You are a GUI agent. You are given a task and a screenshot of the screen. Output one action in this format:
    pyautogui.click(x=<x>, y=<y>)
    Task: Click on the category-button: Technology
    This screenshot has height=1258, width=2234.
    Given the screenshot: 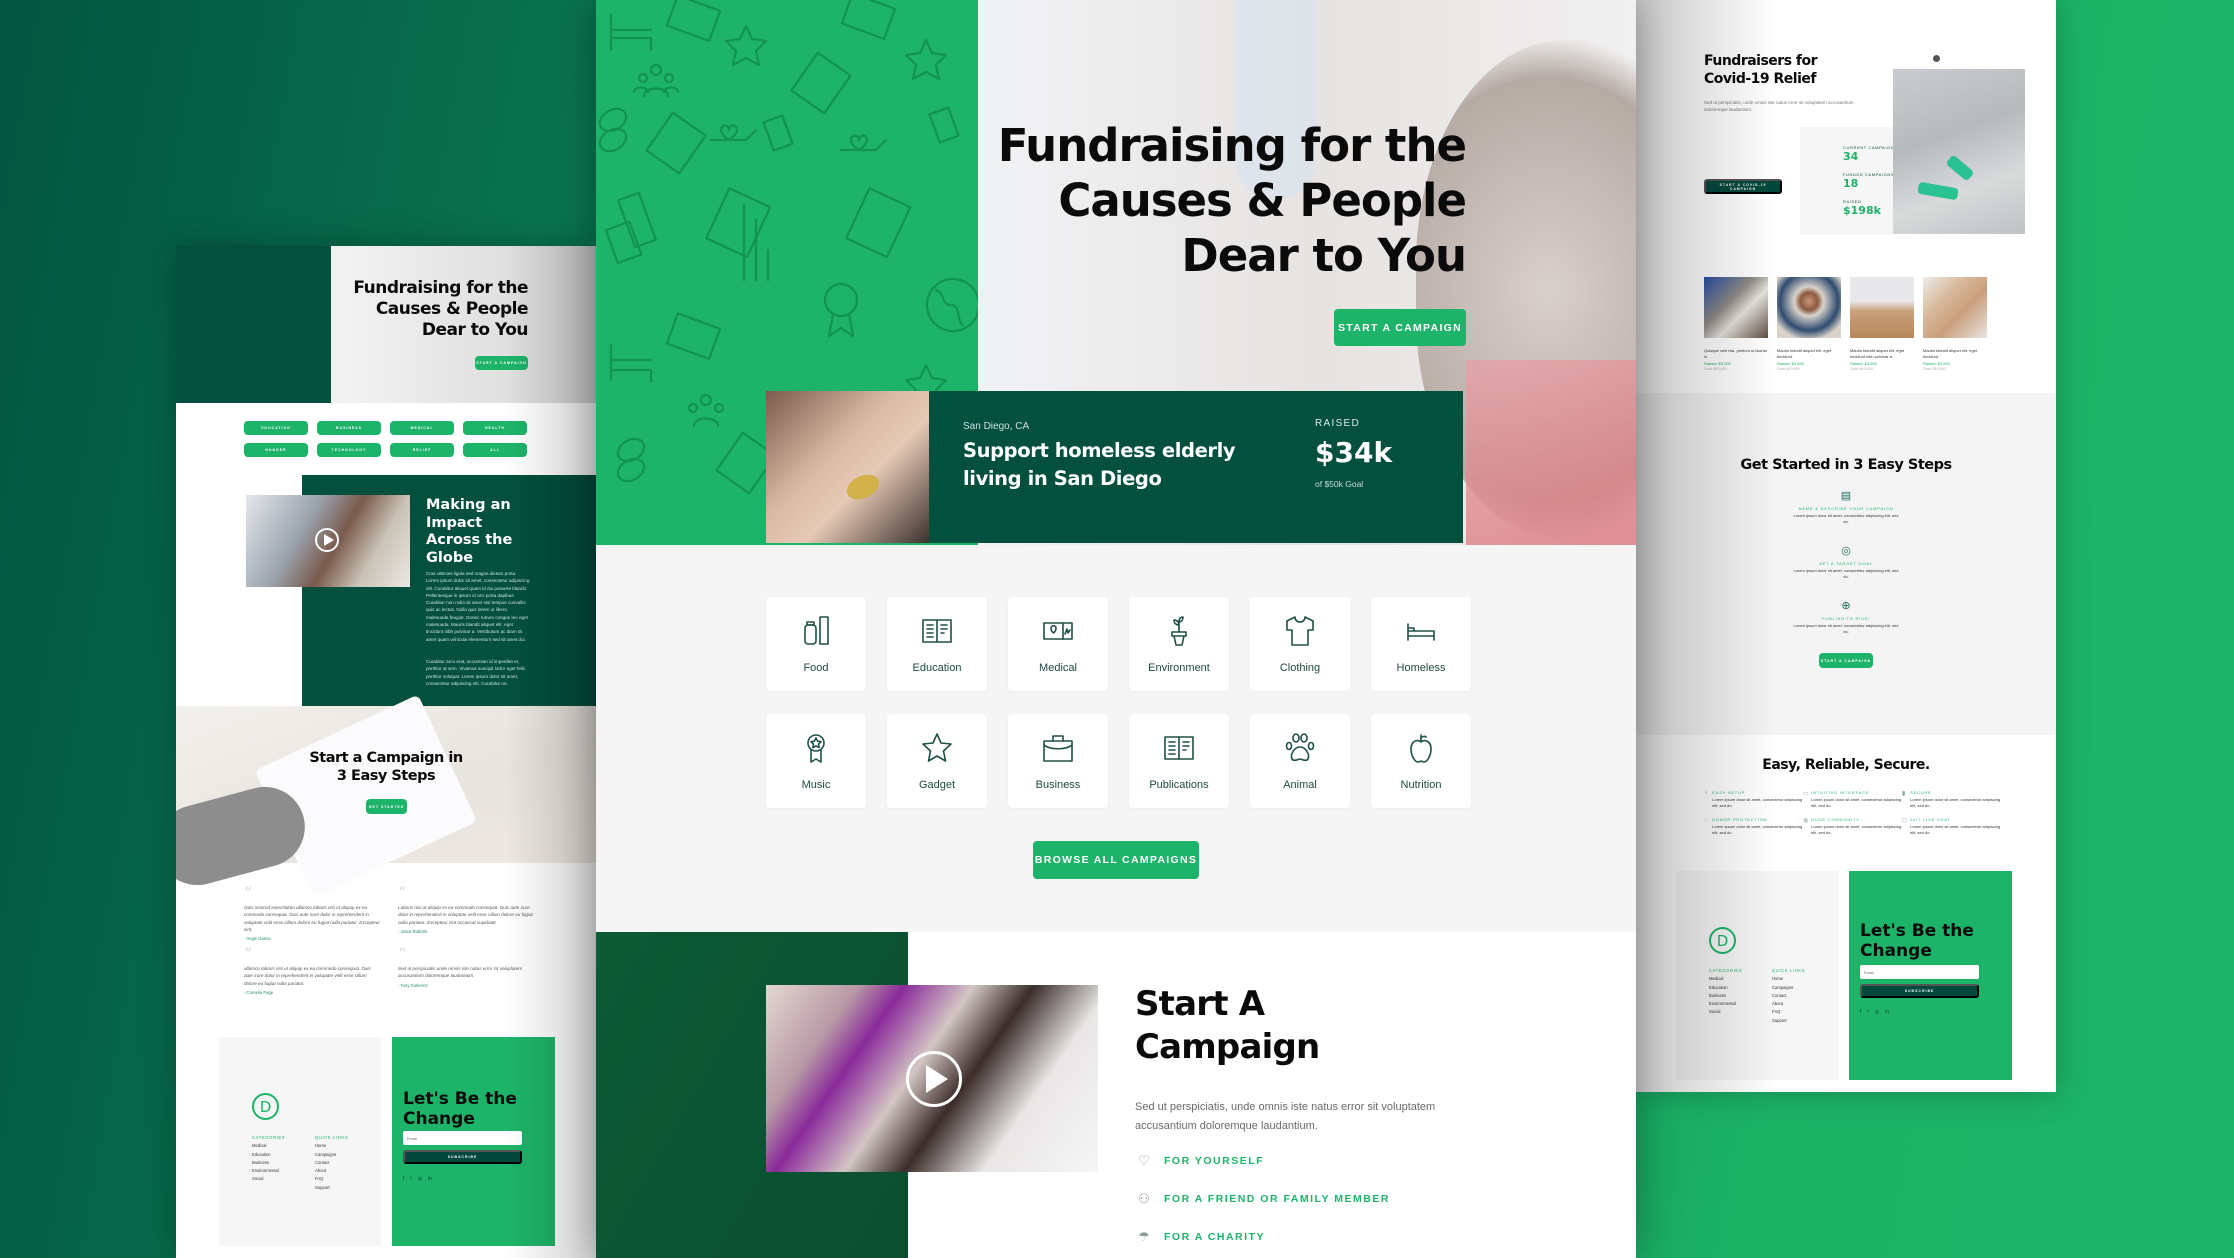 What is the action you would take?
    pyautogui.click(x=349, y=450)
    